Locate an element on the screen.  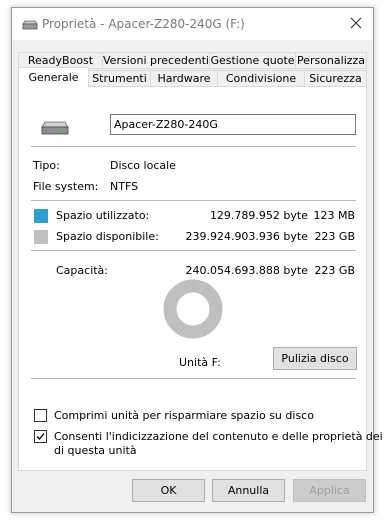
used-space-swatch is located at coordinates (41, 216).